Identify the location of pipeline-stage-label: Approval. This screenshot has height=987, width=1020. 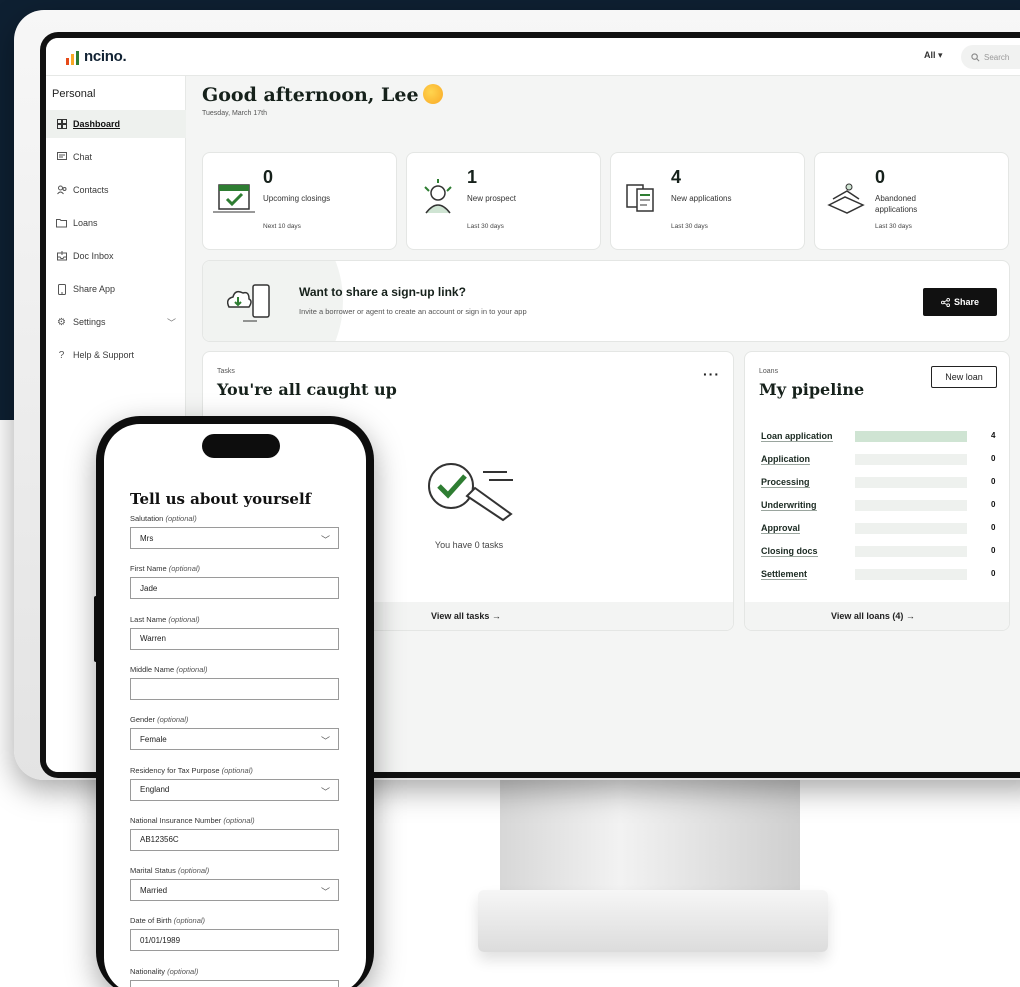
(781, 528).